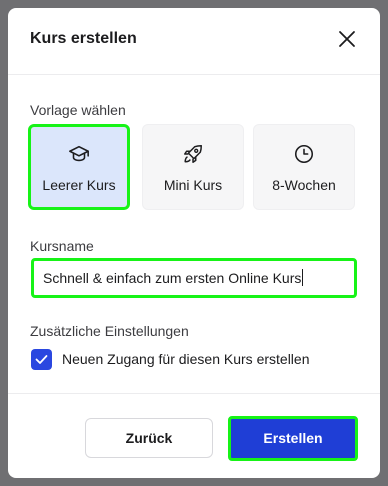  What do you see at coordinates (62, 246) in the screenshot?
I see `course-name-label: Kursname` at bounding box center [62, 246].